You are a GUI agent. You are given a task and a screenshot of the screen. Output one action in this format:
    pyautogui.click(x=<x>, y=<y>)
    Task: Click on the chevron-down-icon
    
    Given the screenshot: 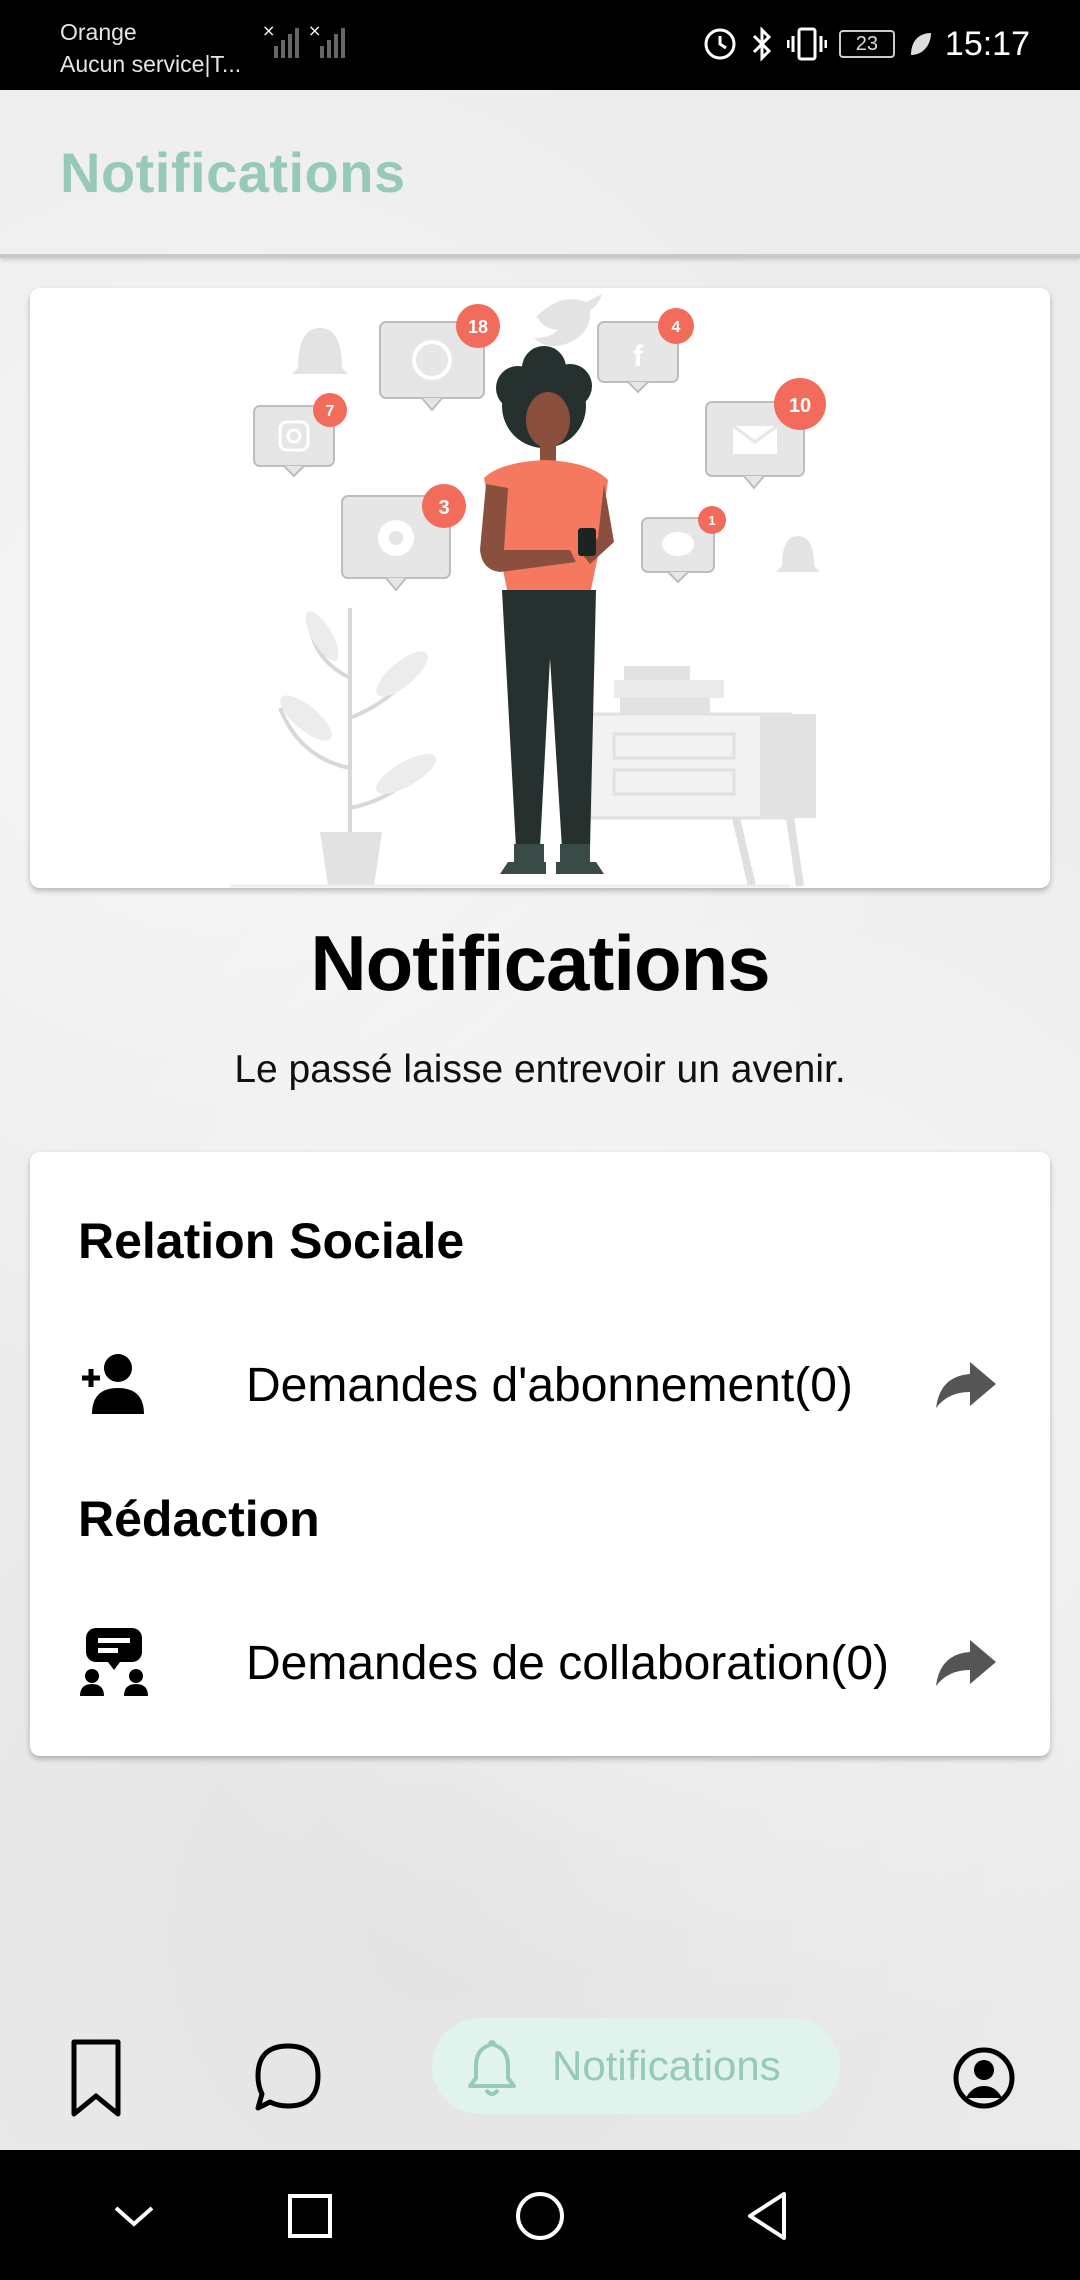 What is the action you would take?
    pyautogui.click(x=134, y=2216)
    